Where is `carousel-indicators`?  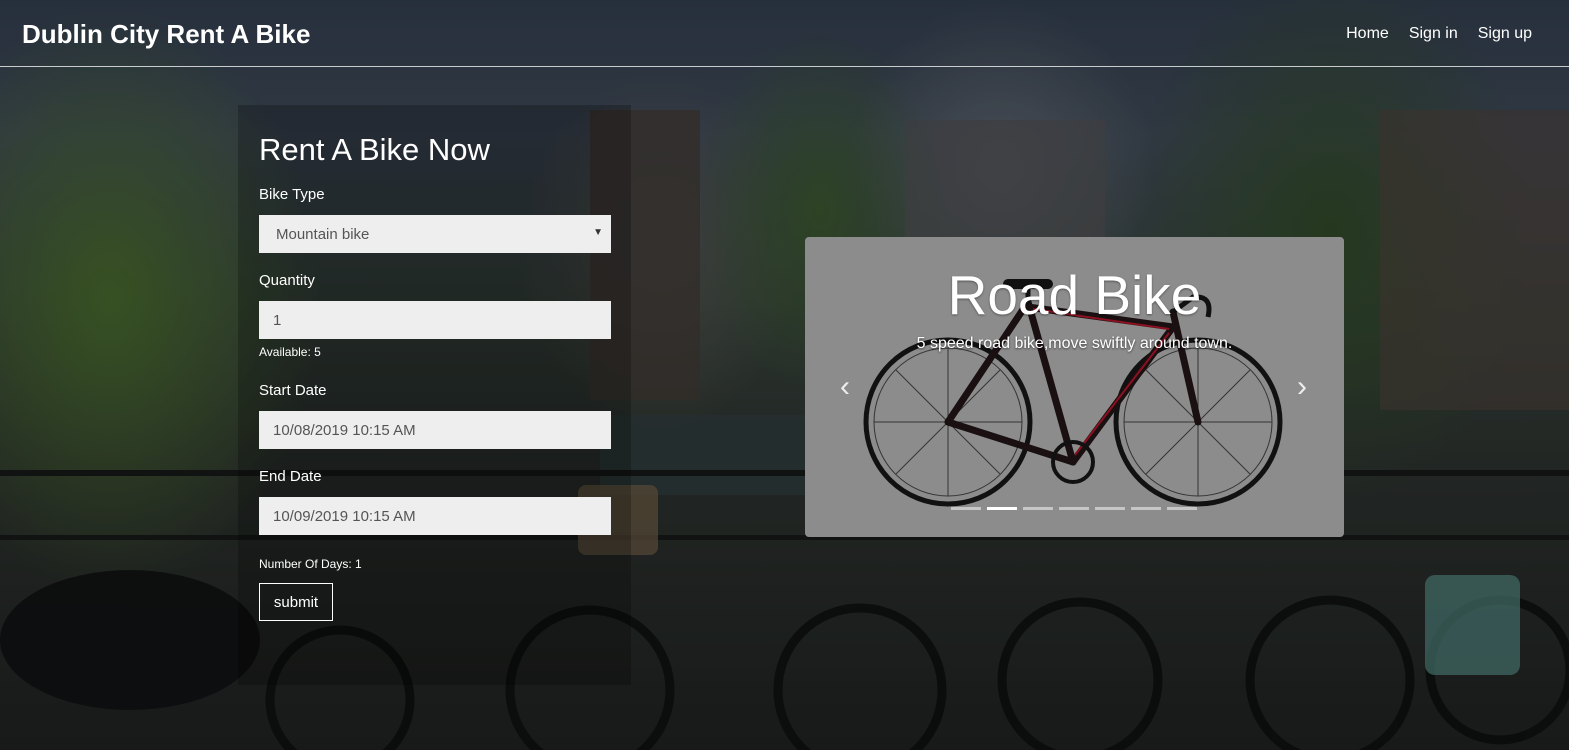
carousel-indicators is located at coordinates (1074, 508).